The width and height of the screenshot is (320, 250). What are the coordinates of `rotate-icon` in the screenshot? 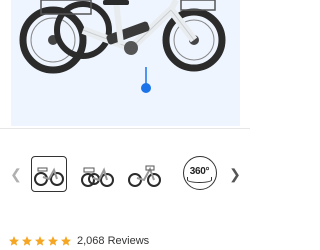 It's located at (199, 180).